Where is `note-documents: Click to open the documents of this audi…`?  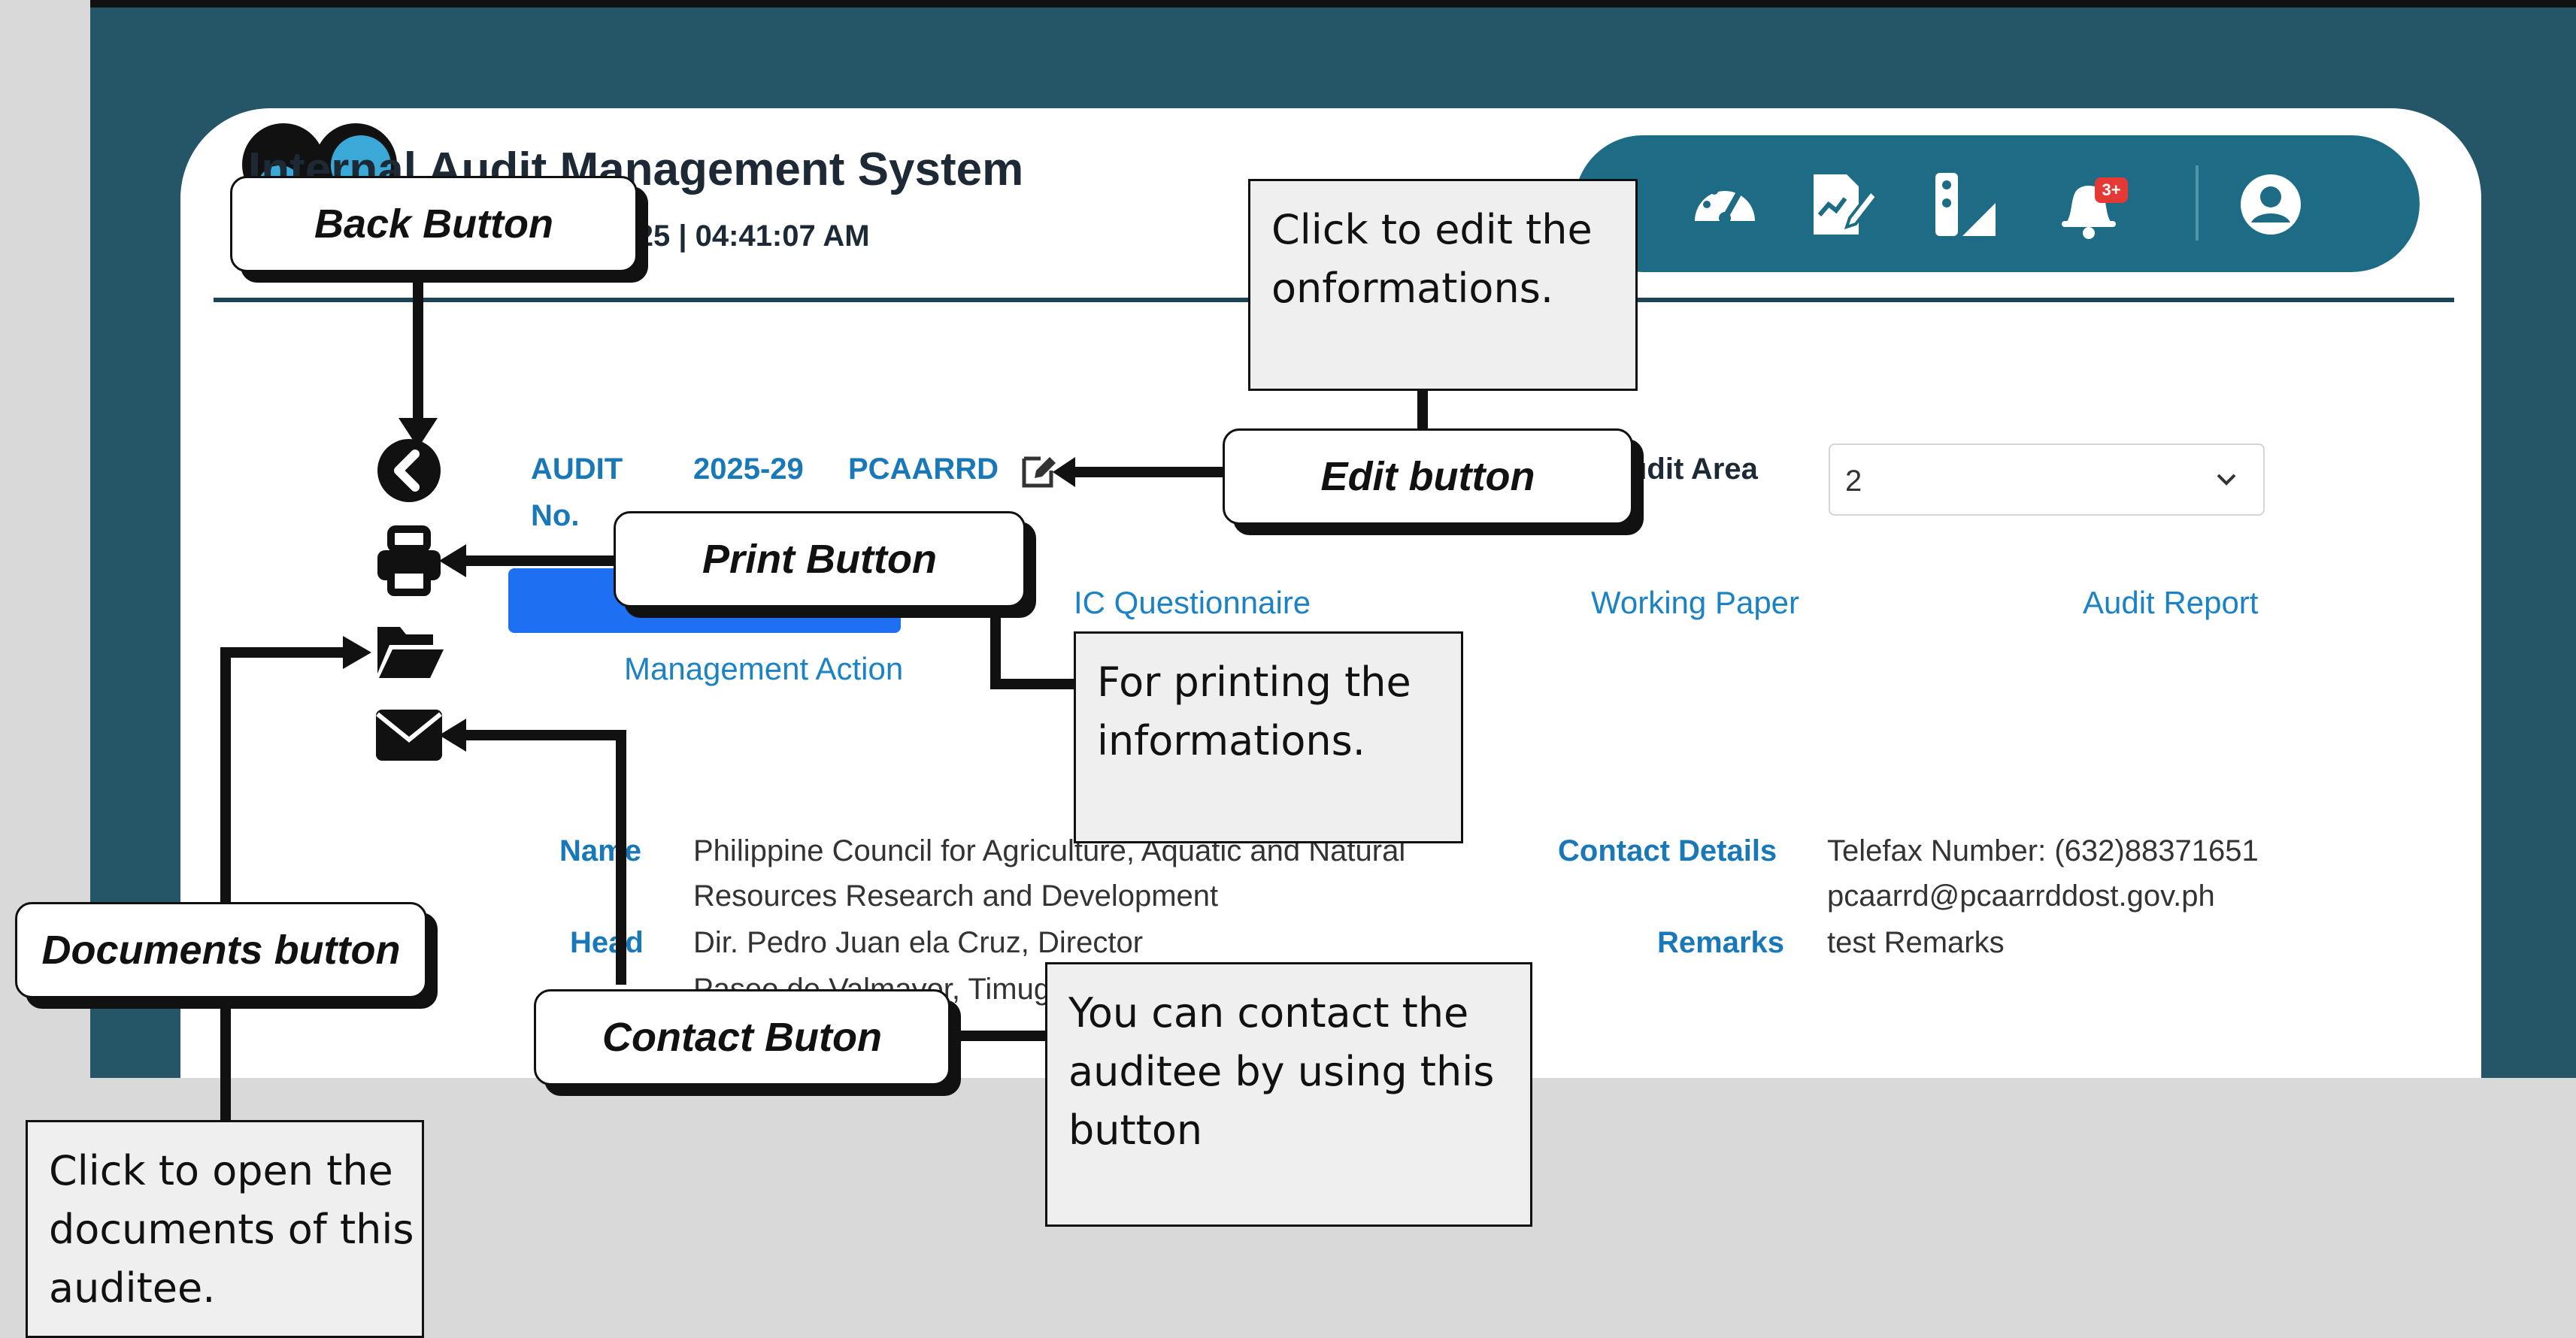 note-documents: Click to open the documents of this audi… is located at coordinates (225, 1229).